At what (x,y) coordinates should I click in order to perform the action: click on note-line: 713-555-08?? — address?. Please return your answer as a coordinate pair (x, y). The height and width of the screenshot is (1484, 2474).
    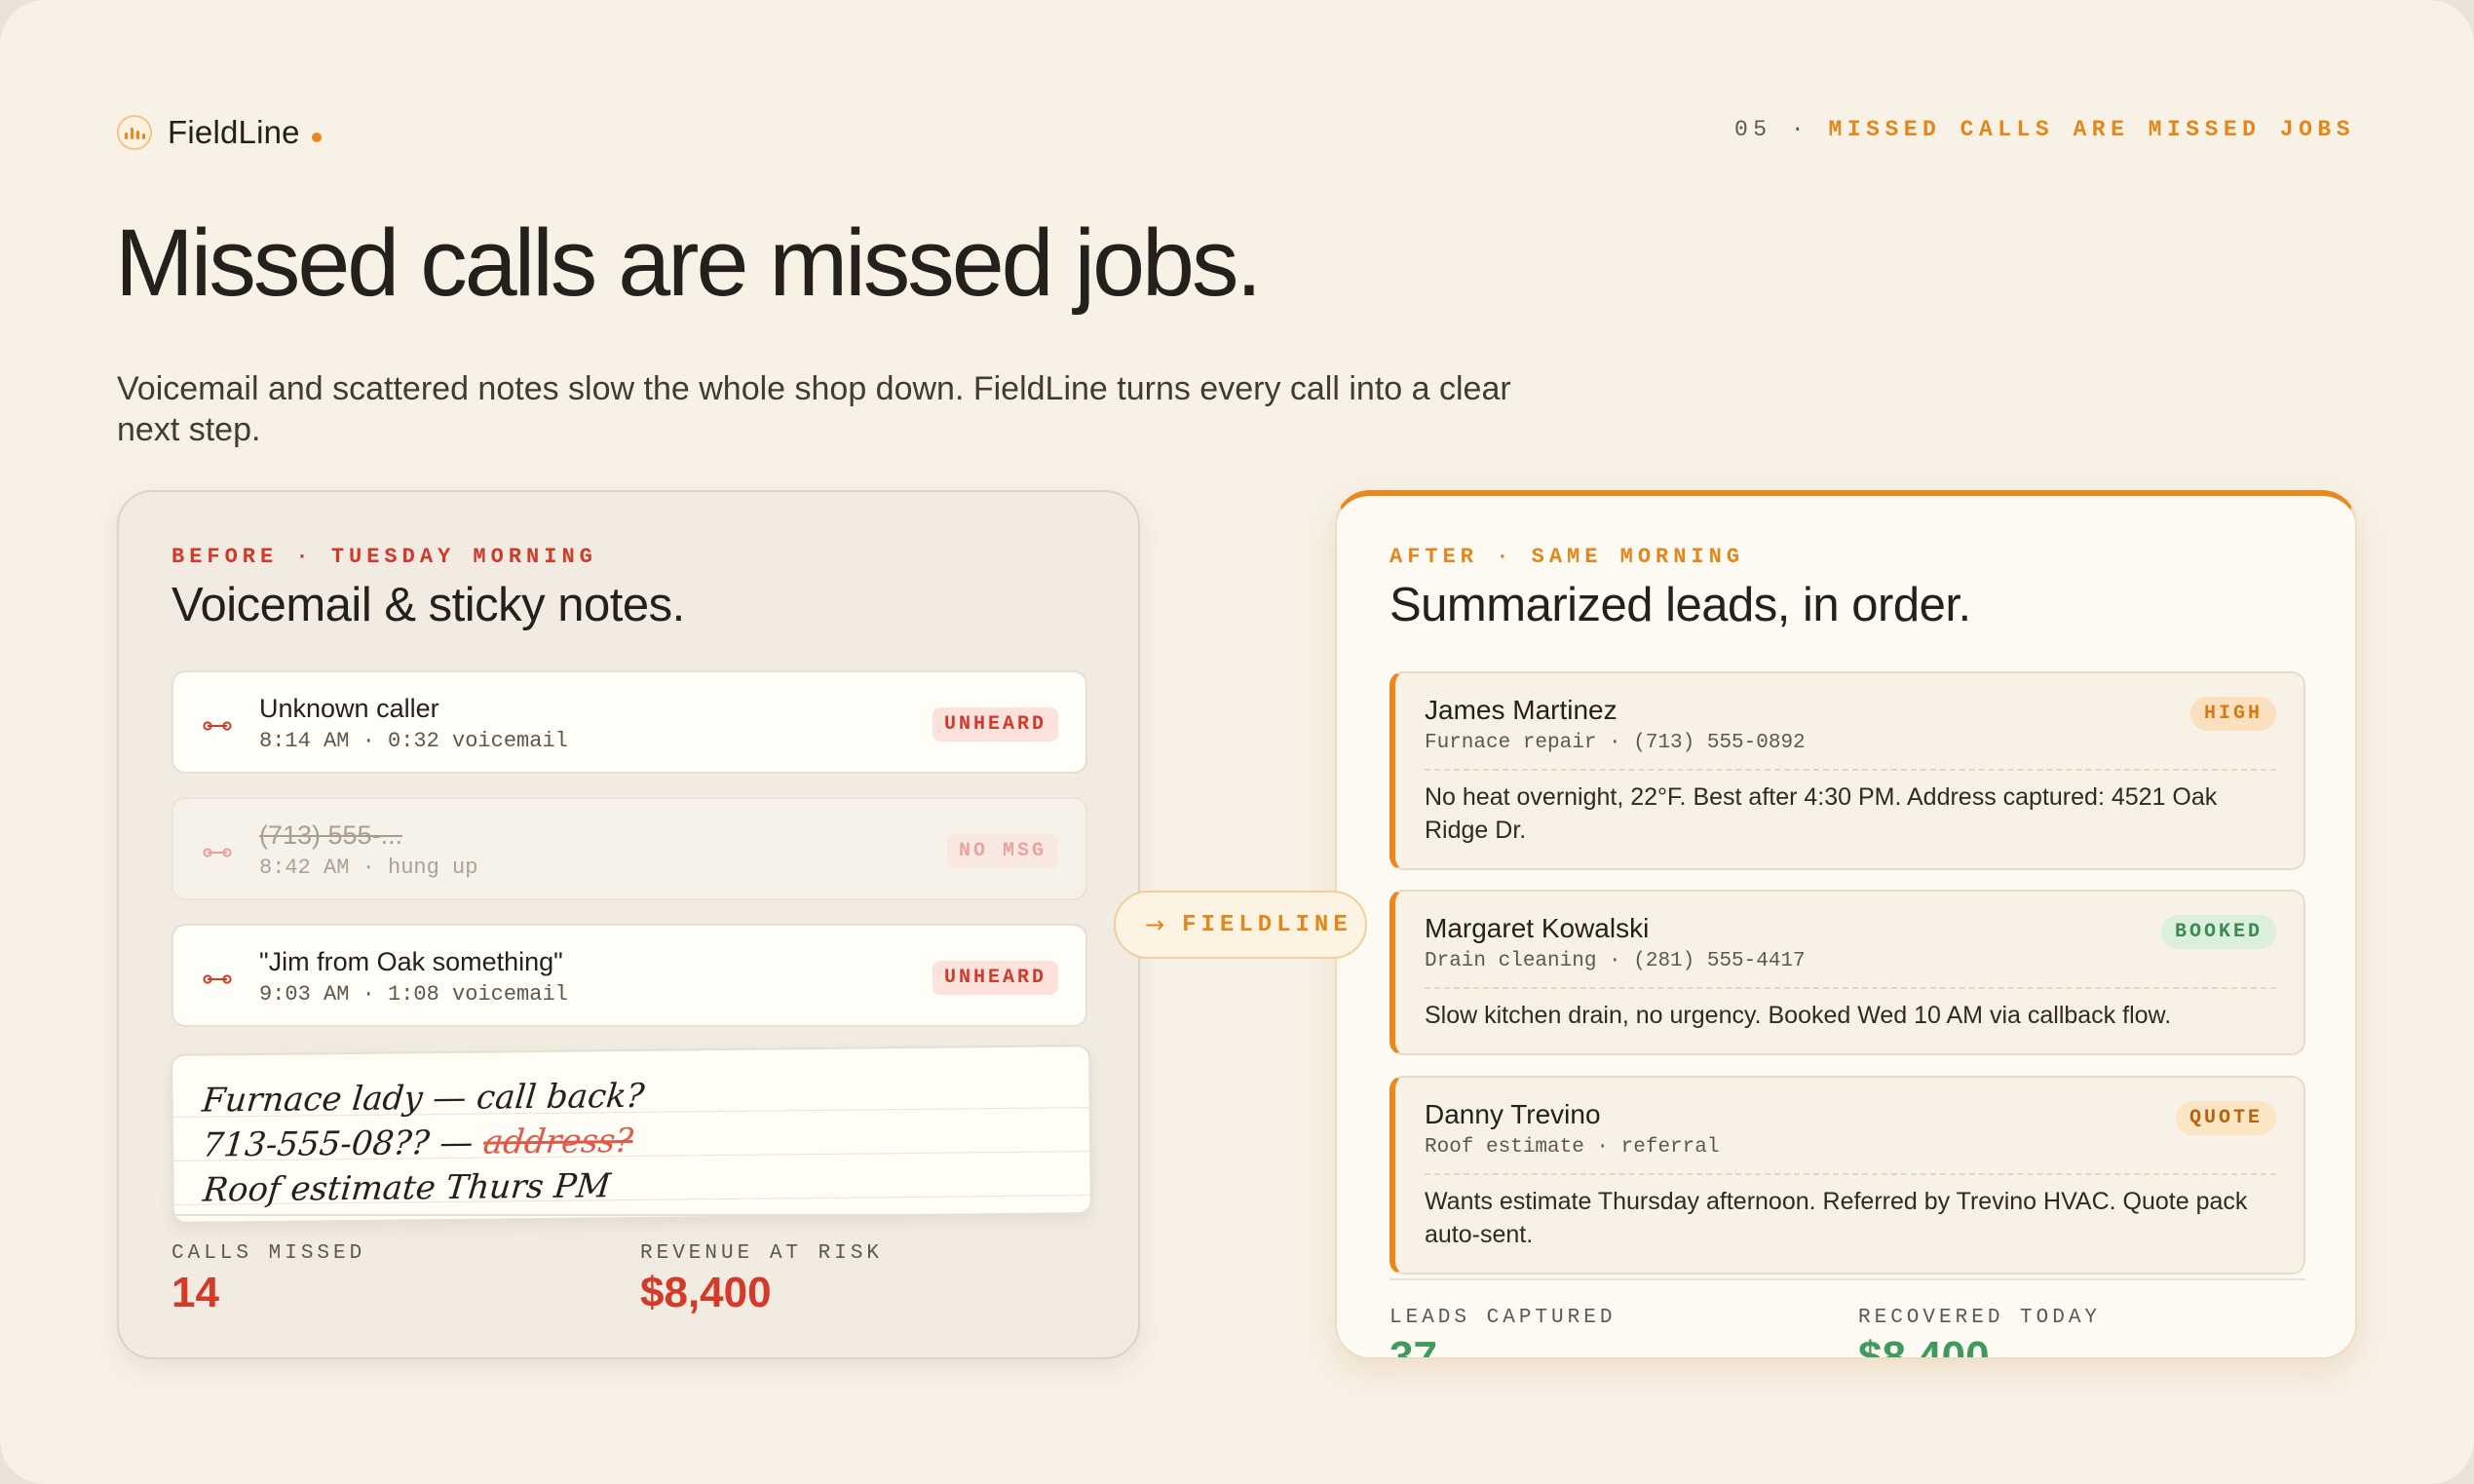
    Looking at the image, I should click on (418, 1143).